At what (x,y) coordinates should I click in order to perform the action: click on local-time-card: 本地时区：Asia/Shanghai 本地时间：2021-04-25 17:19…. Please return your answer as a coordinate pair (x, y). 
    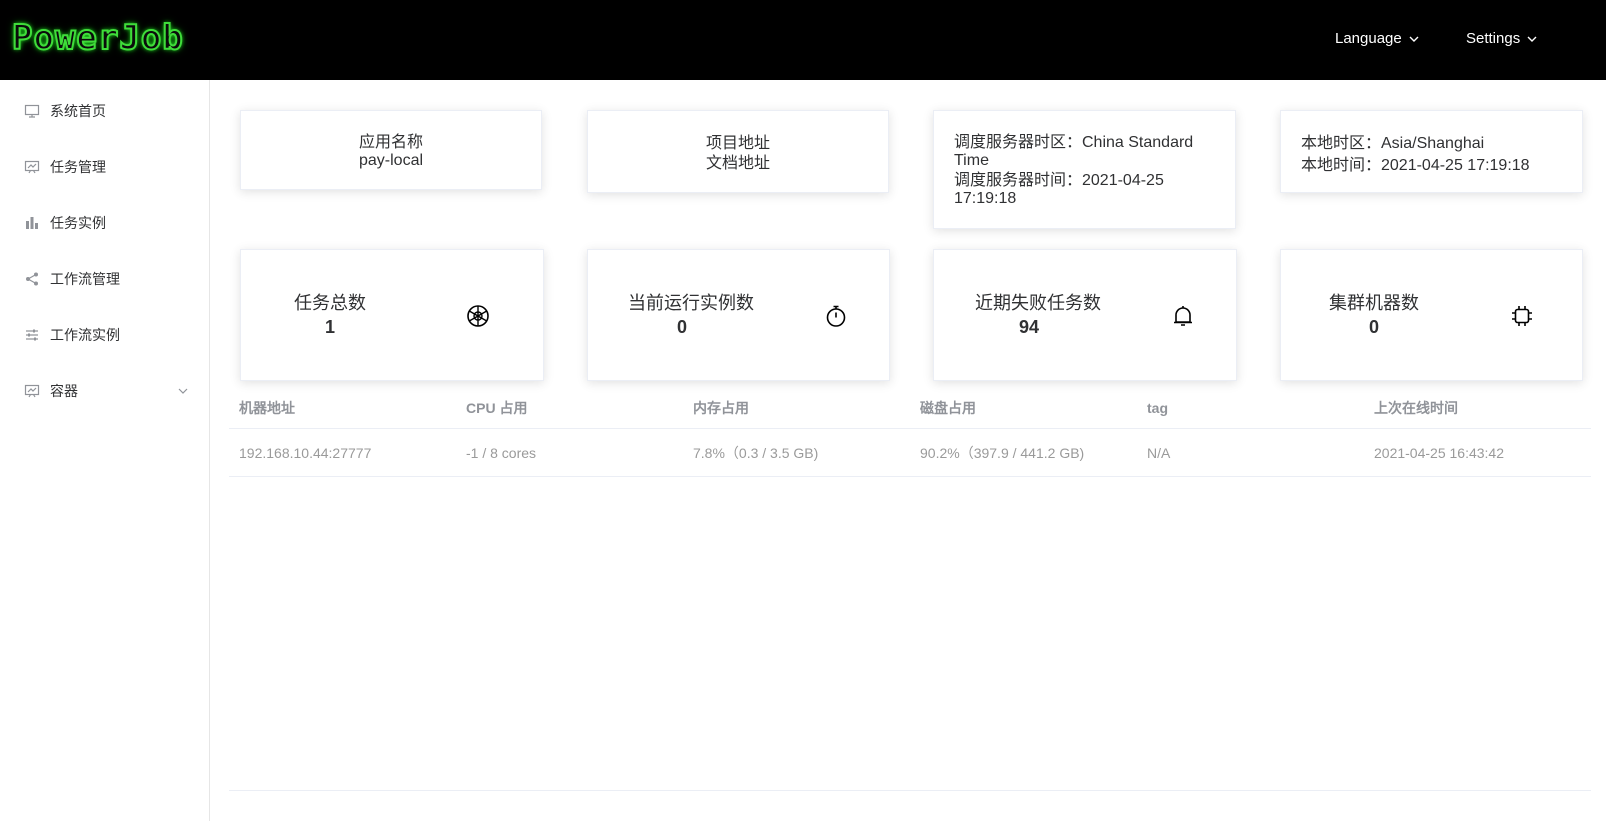
    Looking at the image, I should click on (1431, 151).